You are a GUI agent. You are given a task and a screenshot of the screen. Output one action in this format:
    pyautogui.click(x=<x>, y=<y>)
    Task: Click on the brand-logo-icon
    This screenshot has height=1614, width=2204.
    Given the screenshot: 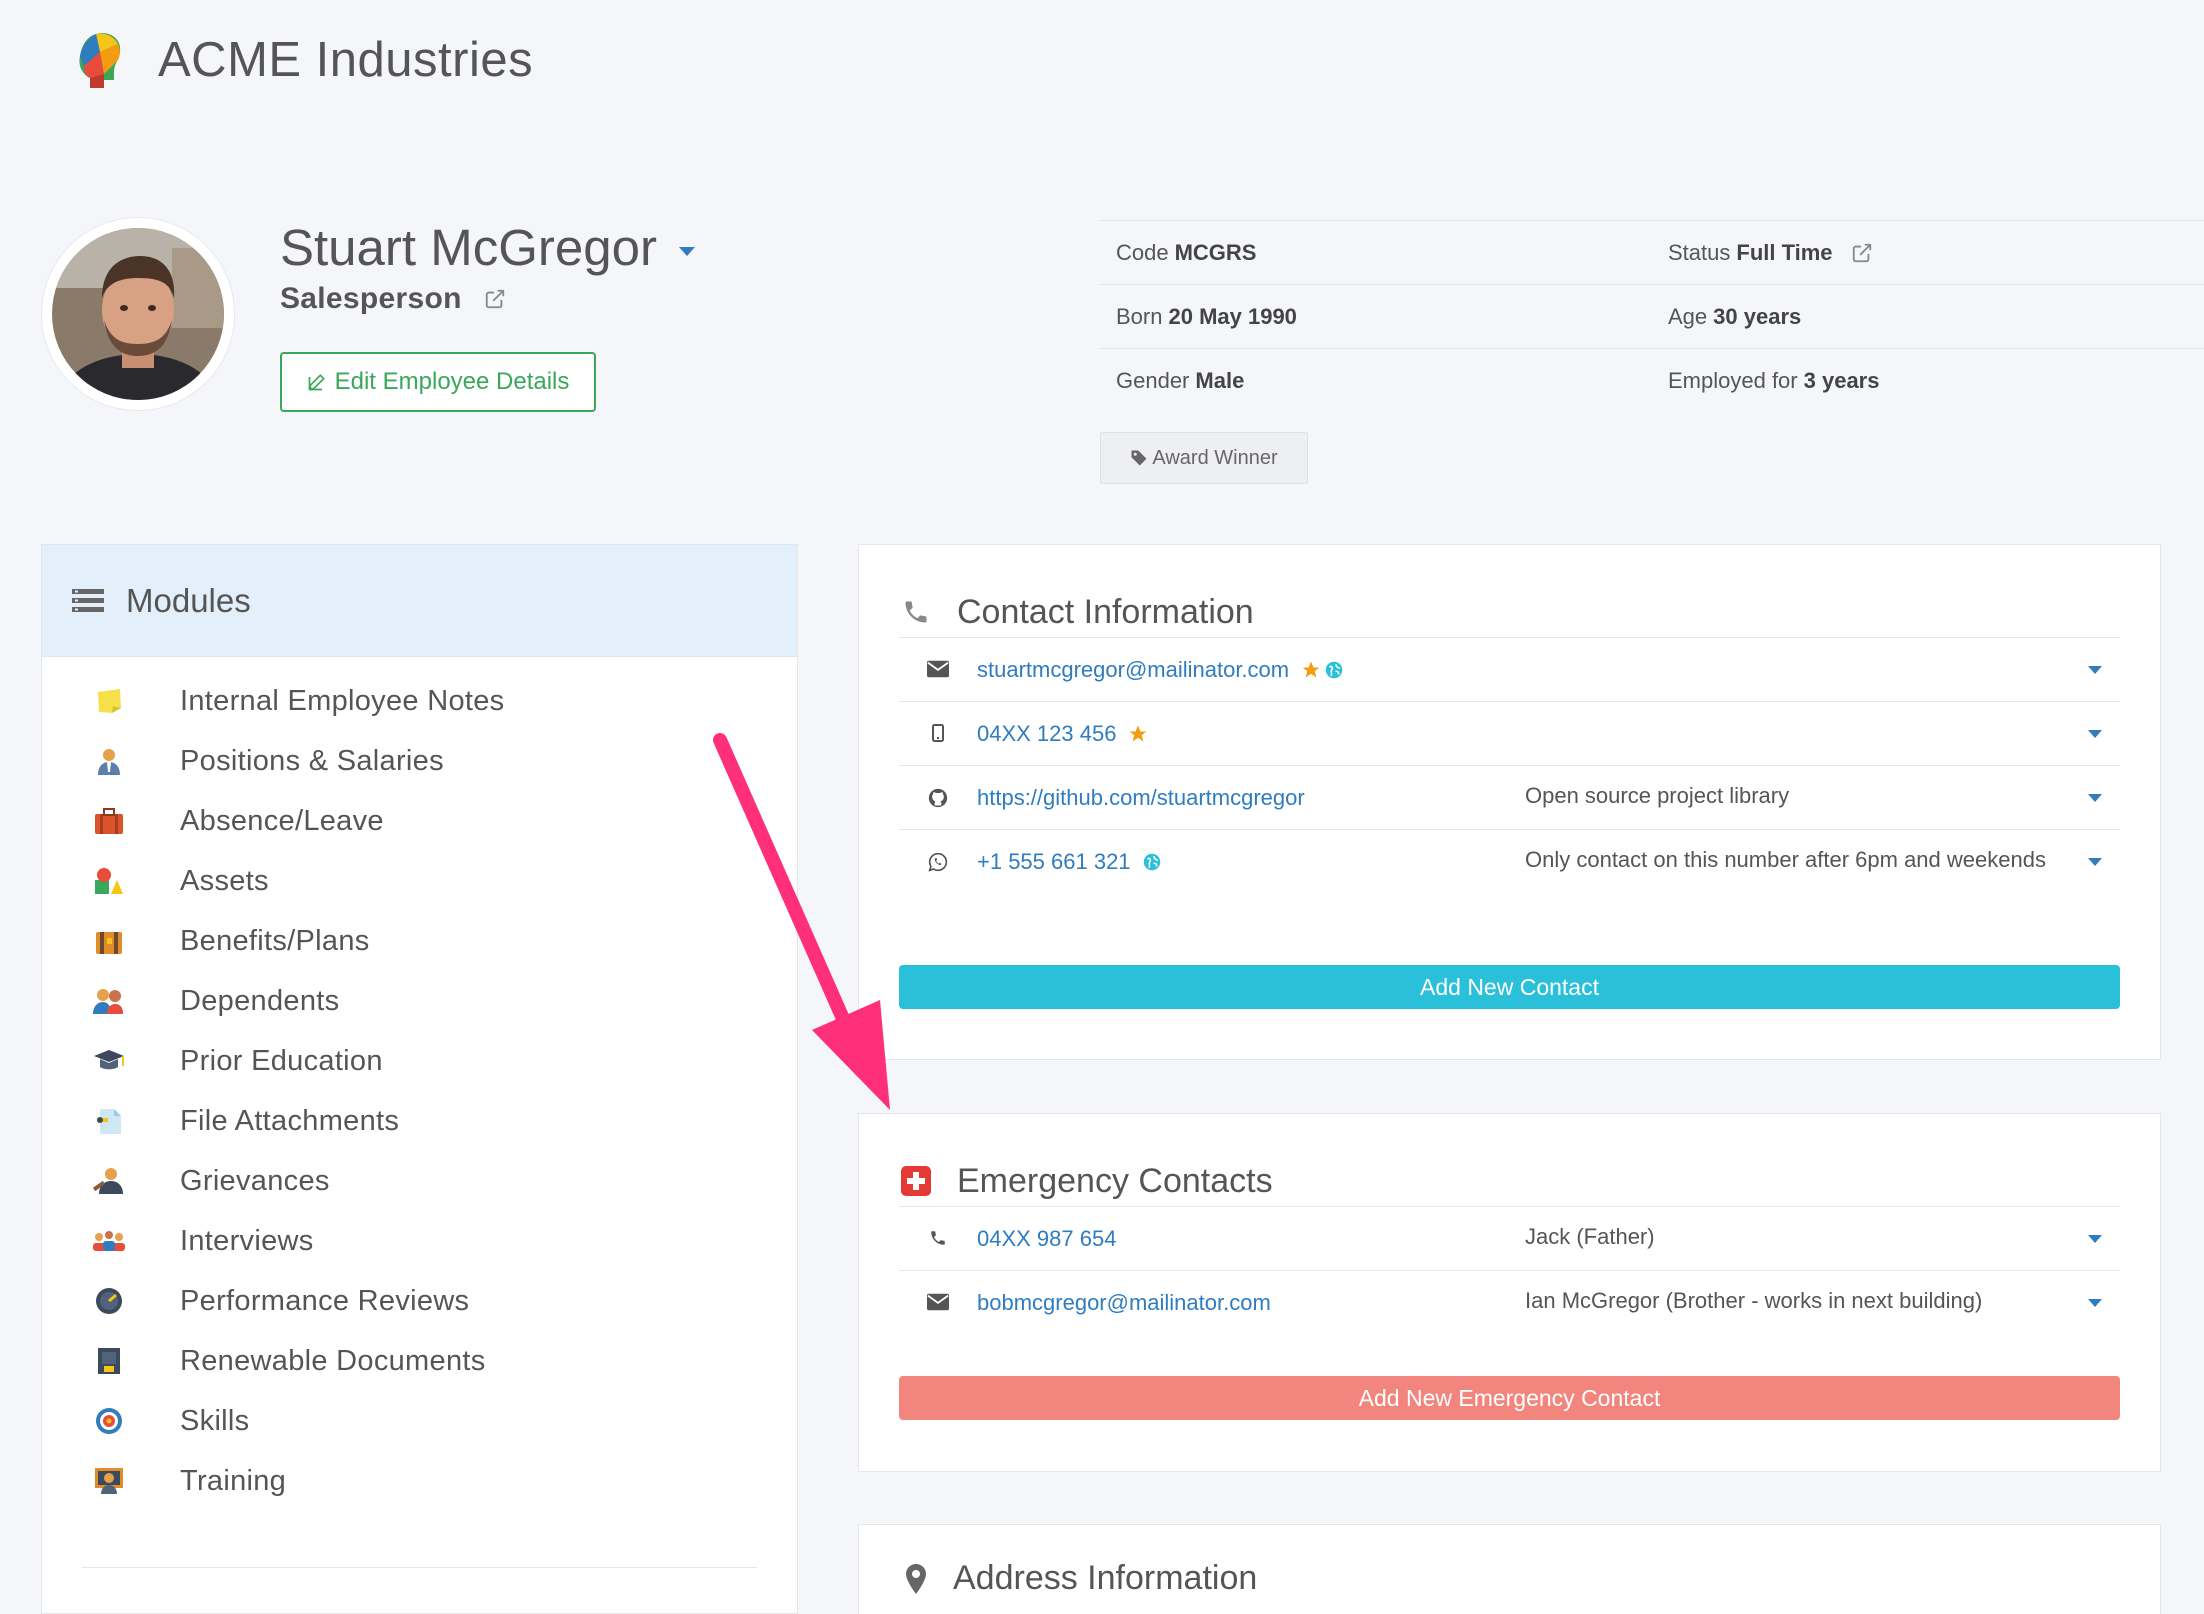 What is the action you would take?
    pyautogui.click(x=100, y=60)
    